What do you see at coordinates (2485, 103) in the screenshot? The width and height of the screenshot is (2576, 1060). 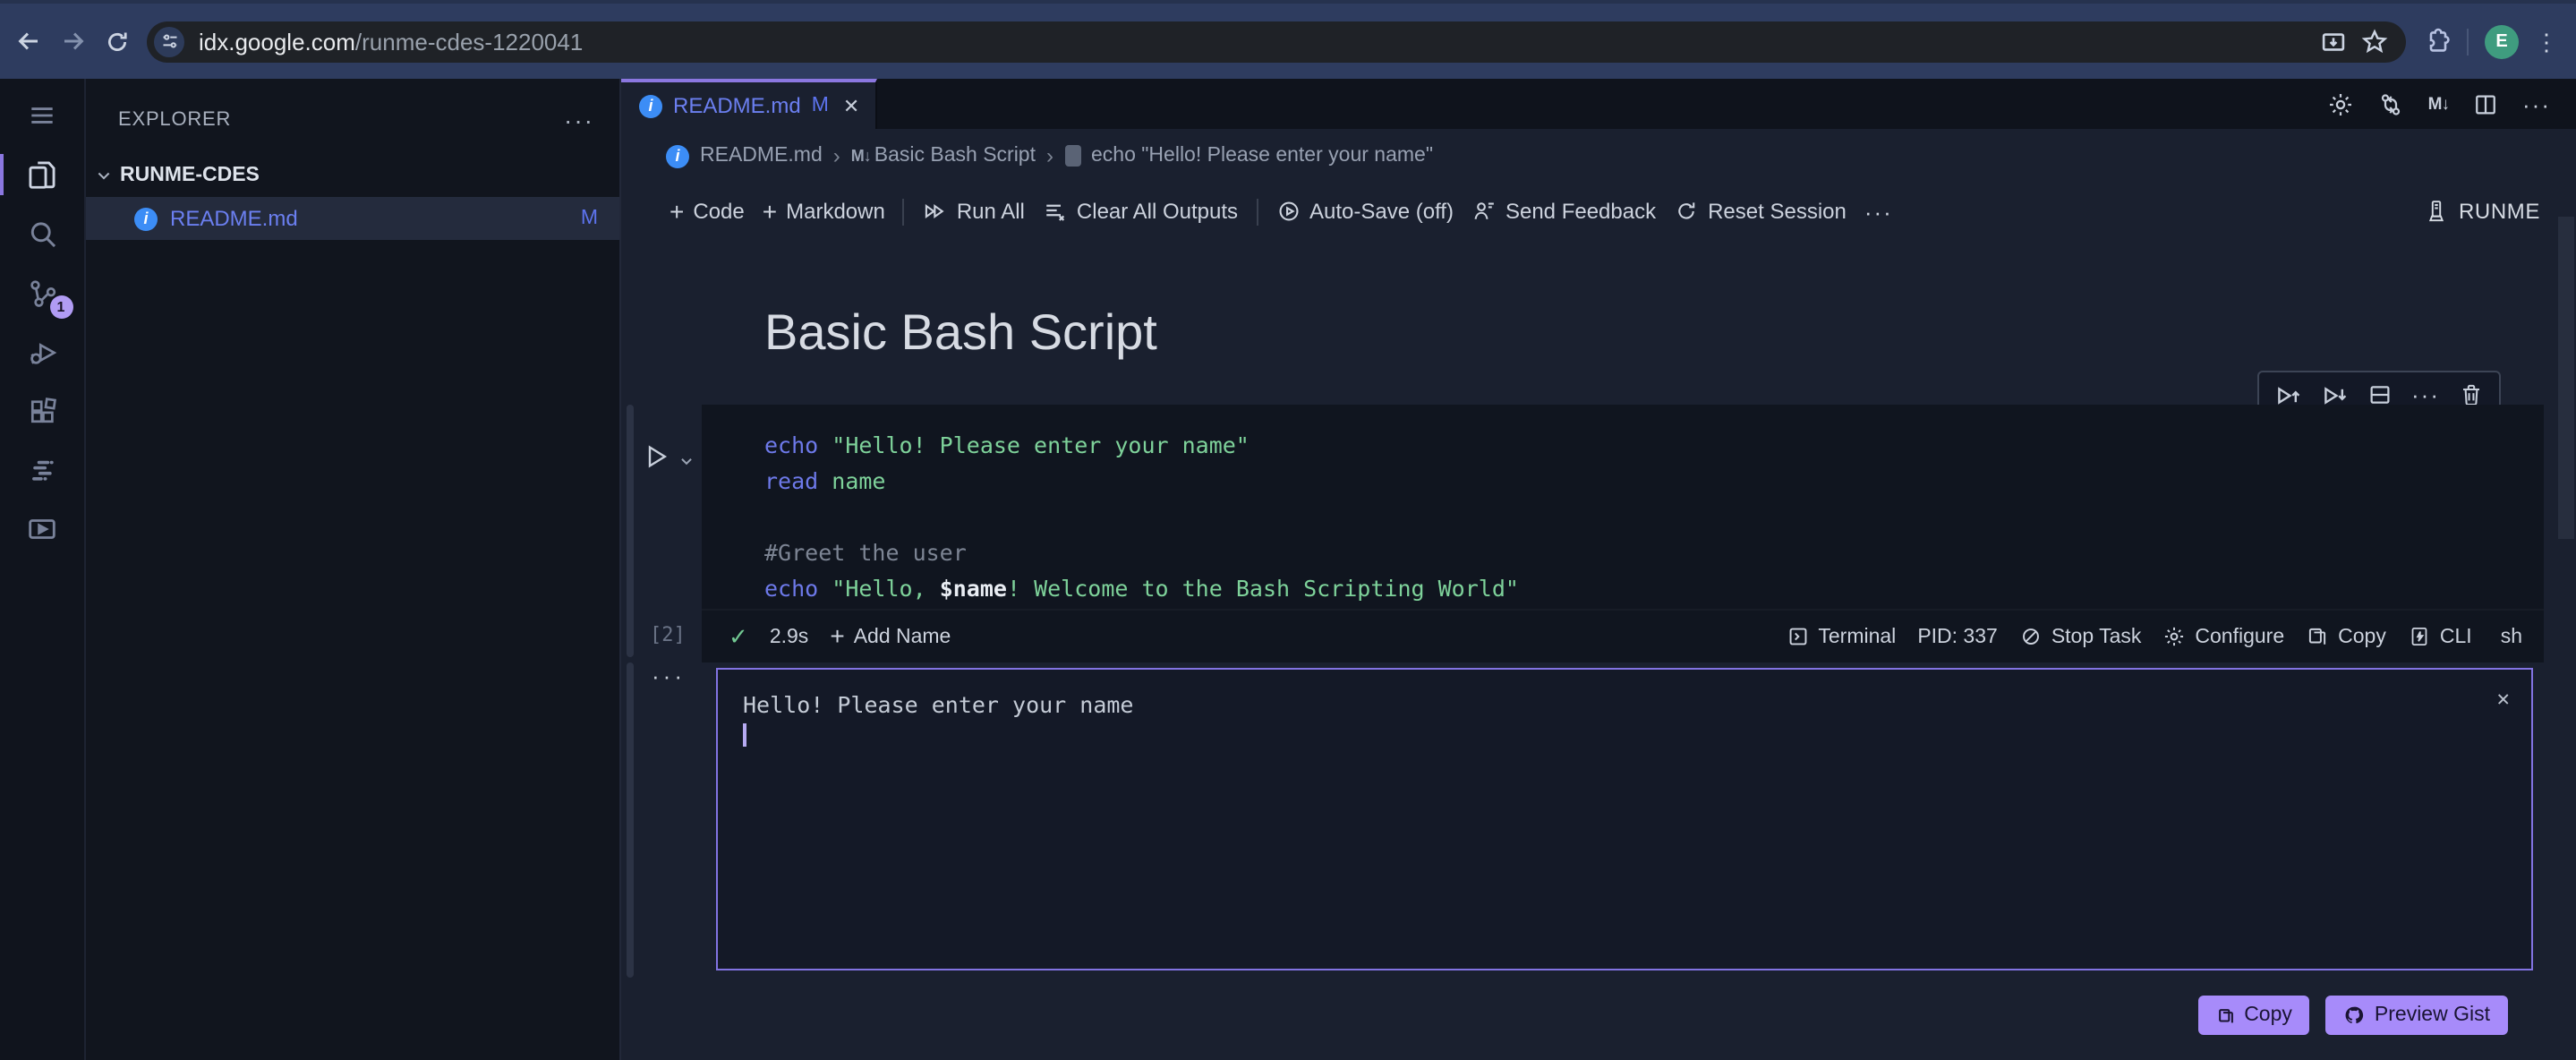 I see `split-editor-icon` at bounding box center [2485, 103].